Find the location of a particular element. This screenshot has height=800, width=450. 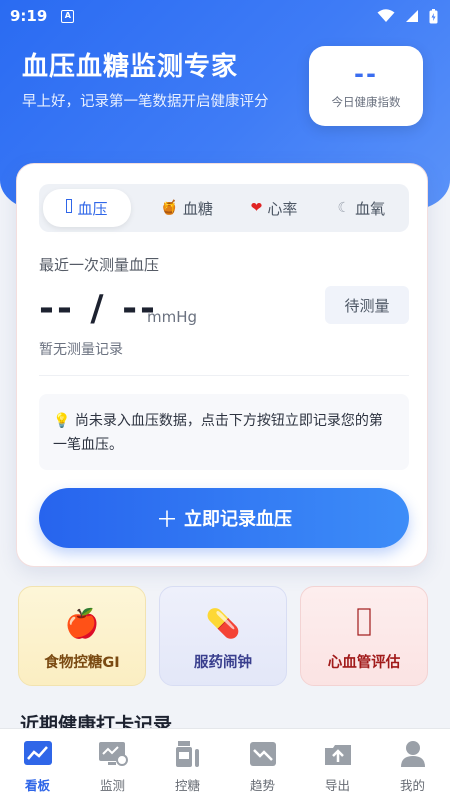

honey-icon: 🍯 is located at coordinates (169, 208).